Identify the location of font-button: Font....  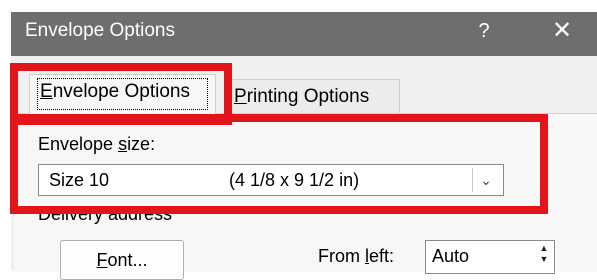
(122, 260).